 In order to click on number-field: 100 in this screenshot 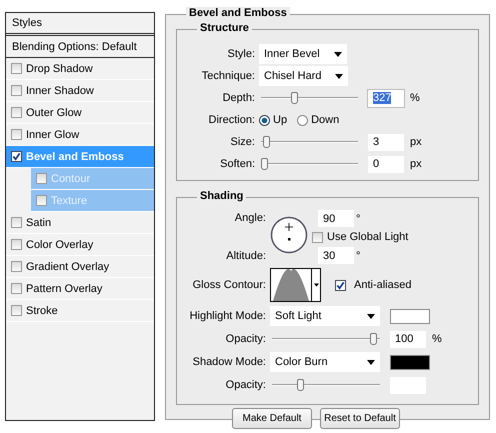, I will do `click(408, 339)`.